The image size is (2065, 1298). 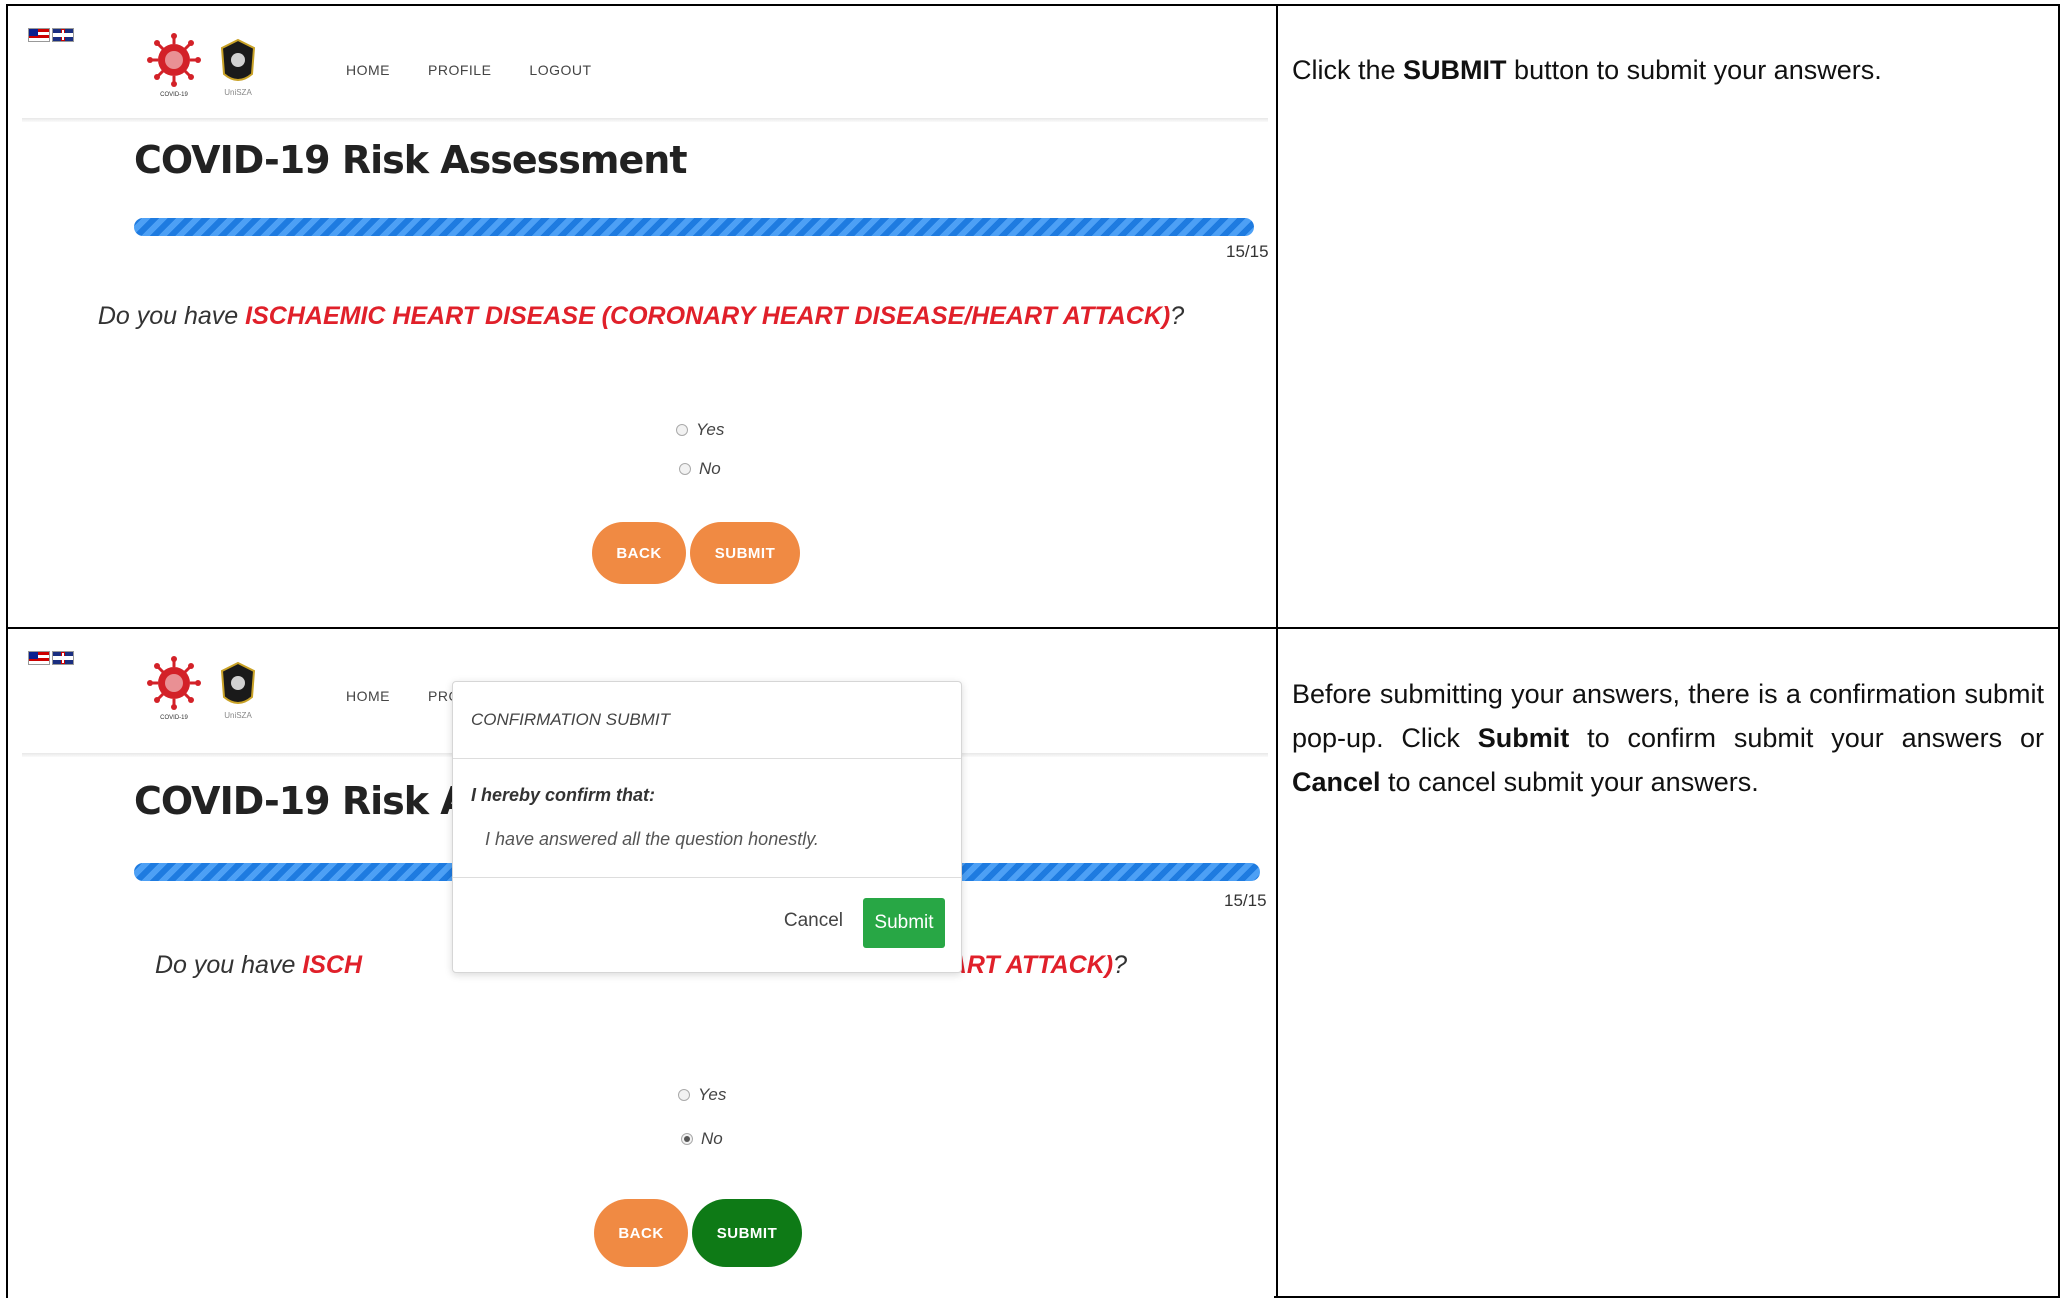 What do you see at coordinates (645, 120) in the screenshot?
I see `header-divider` at bounding box center [645, 120].